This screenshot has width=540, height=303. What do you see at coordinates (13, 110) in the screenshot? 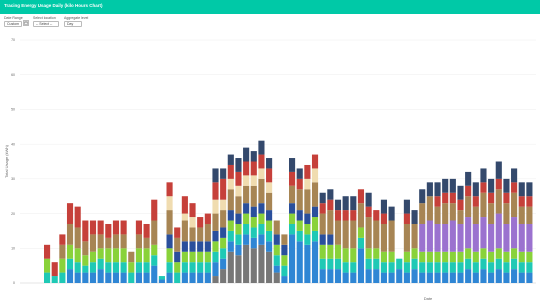
I see `y-tick-label: 50` at bounding box center [13, 110].